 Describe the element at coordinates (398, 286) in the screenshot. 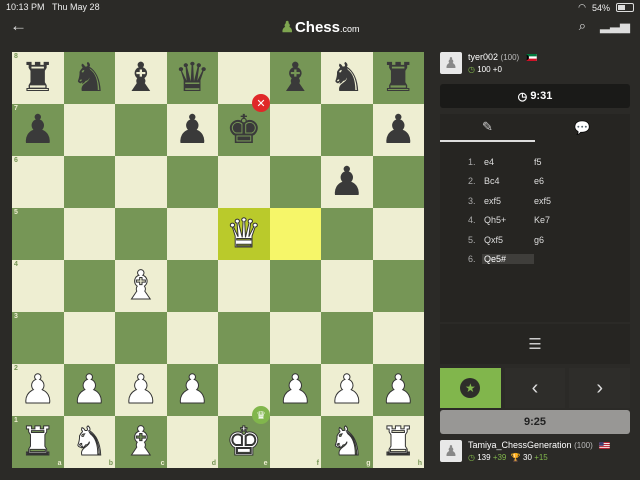

I see `square-h4` at that location.